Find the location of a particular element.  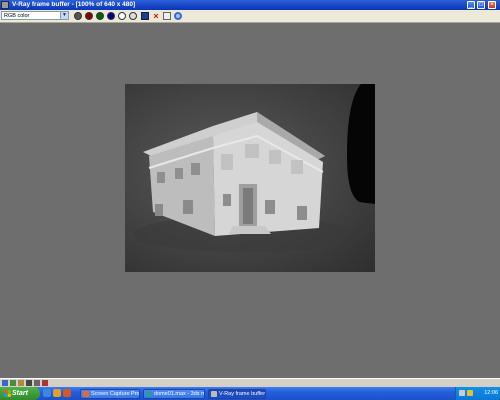

red-channel-button is located at coordinates (89, 16).